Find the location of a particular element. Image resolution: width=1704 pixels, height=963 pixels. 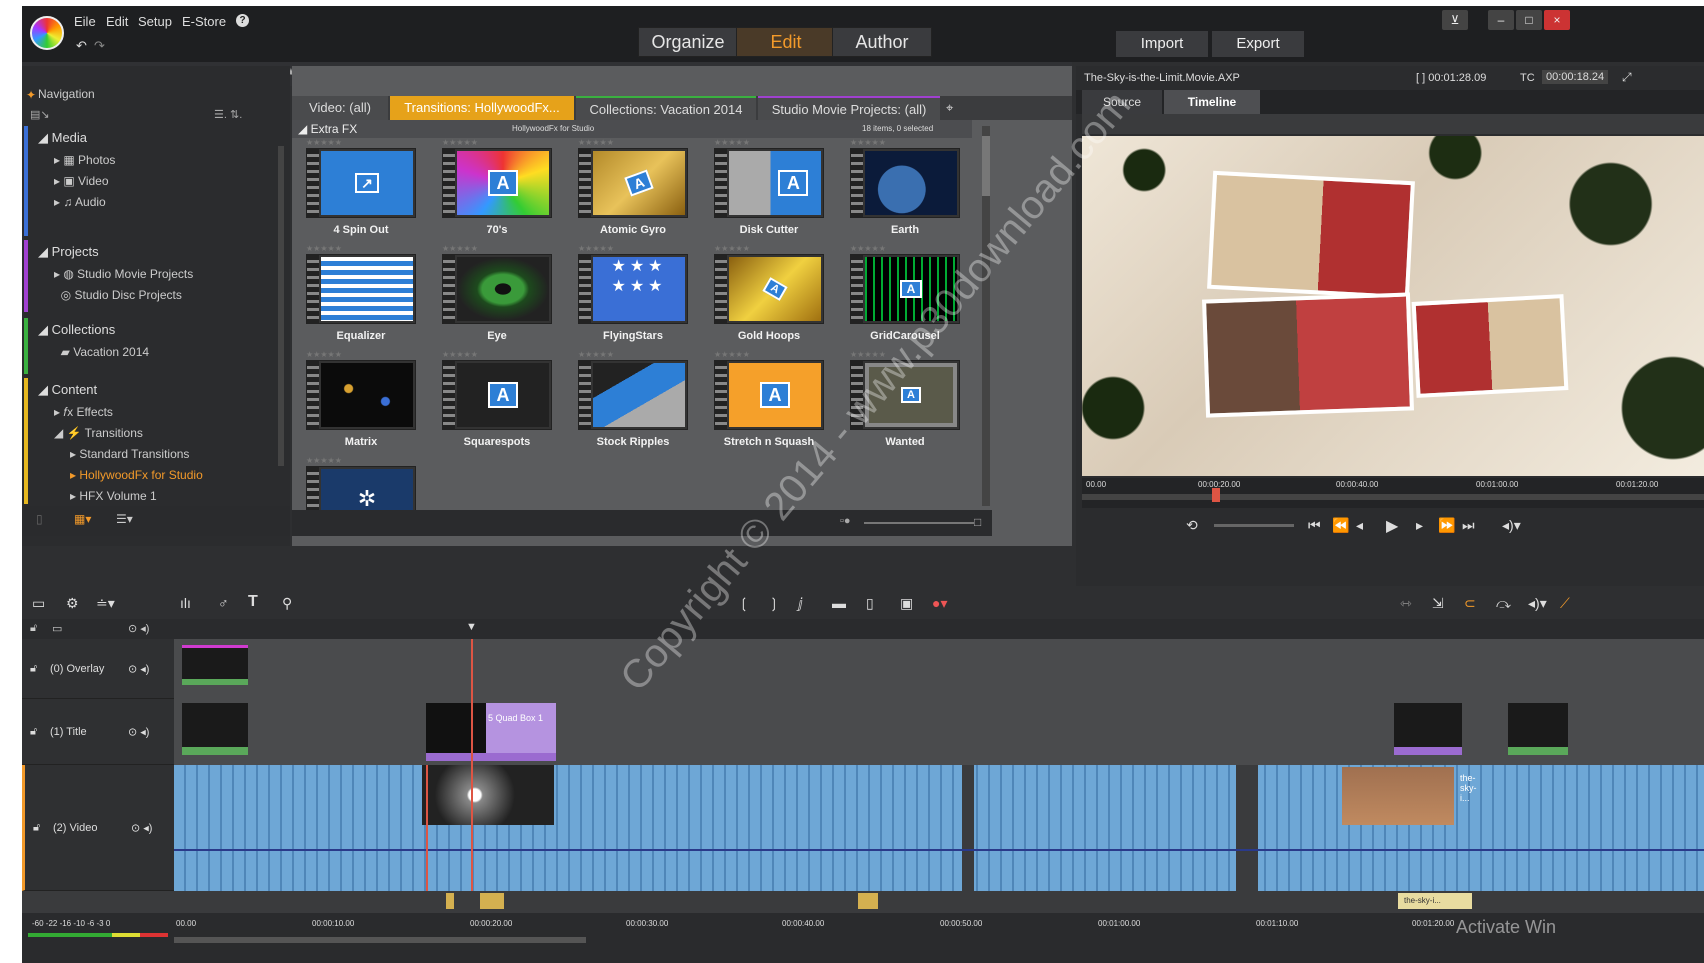

tab-studio-movie-projects: Studio Movie Projects: (all) is located at coordinates (849, 108).